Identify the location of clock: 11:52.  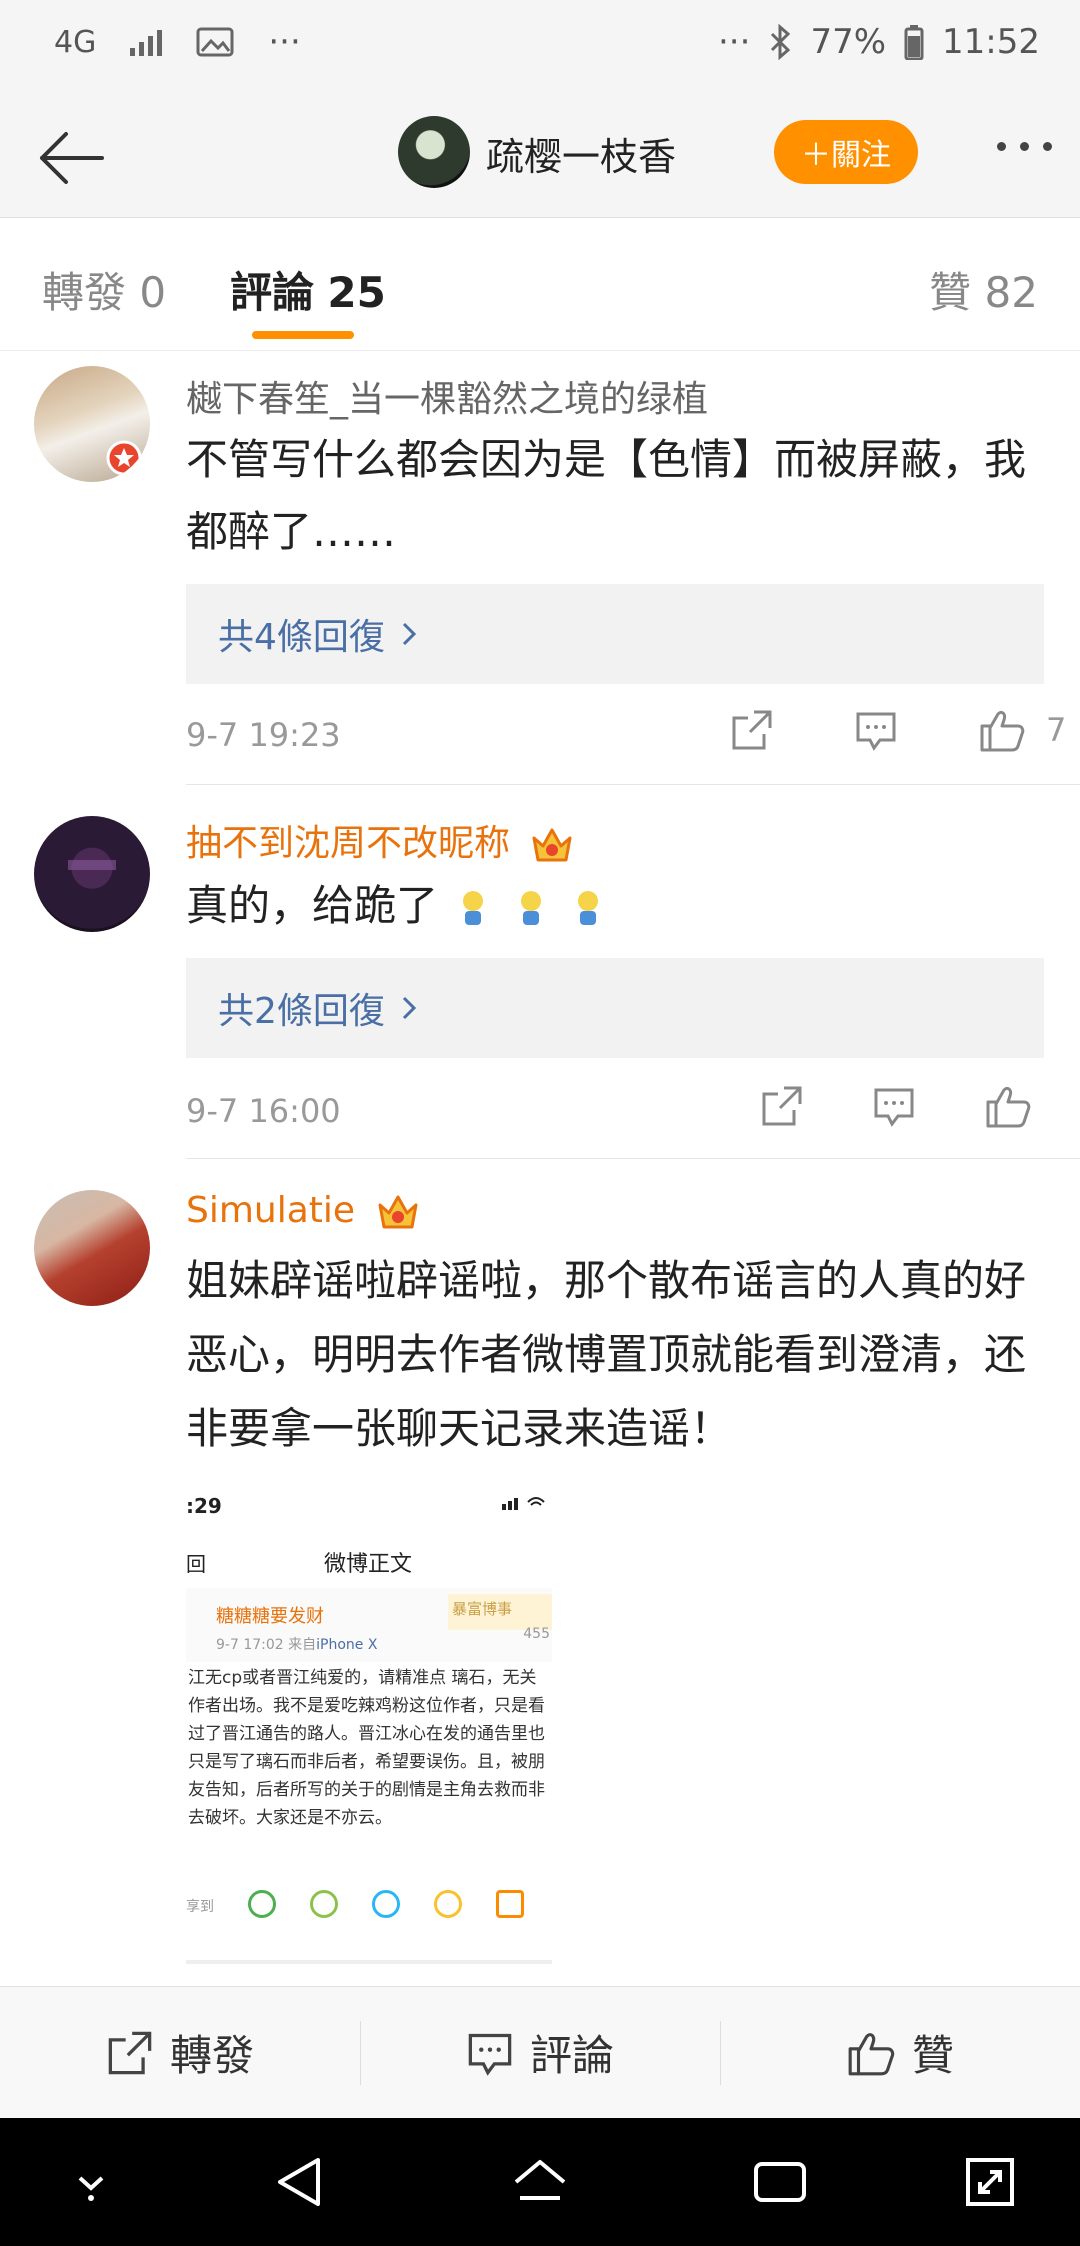
(991, 42).